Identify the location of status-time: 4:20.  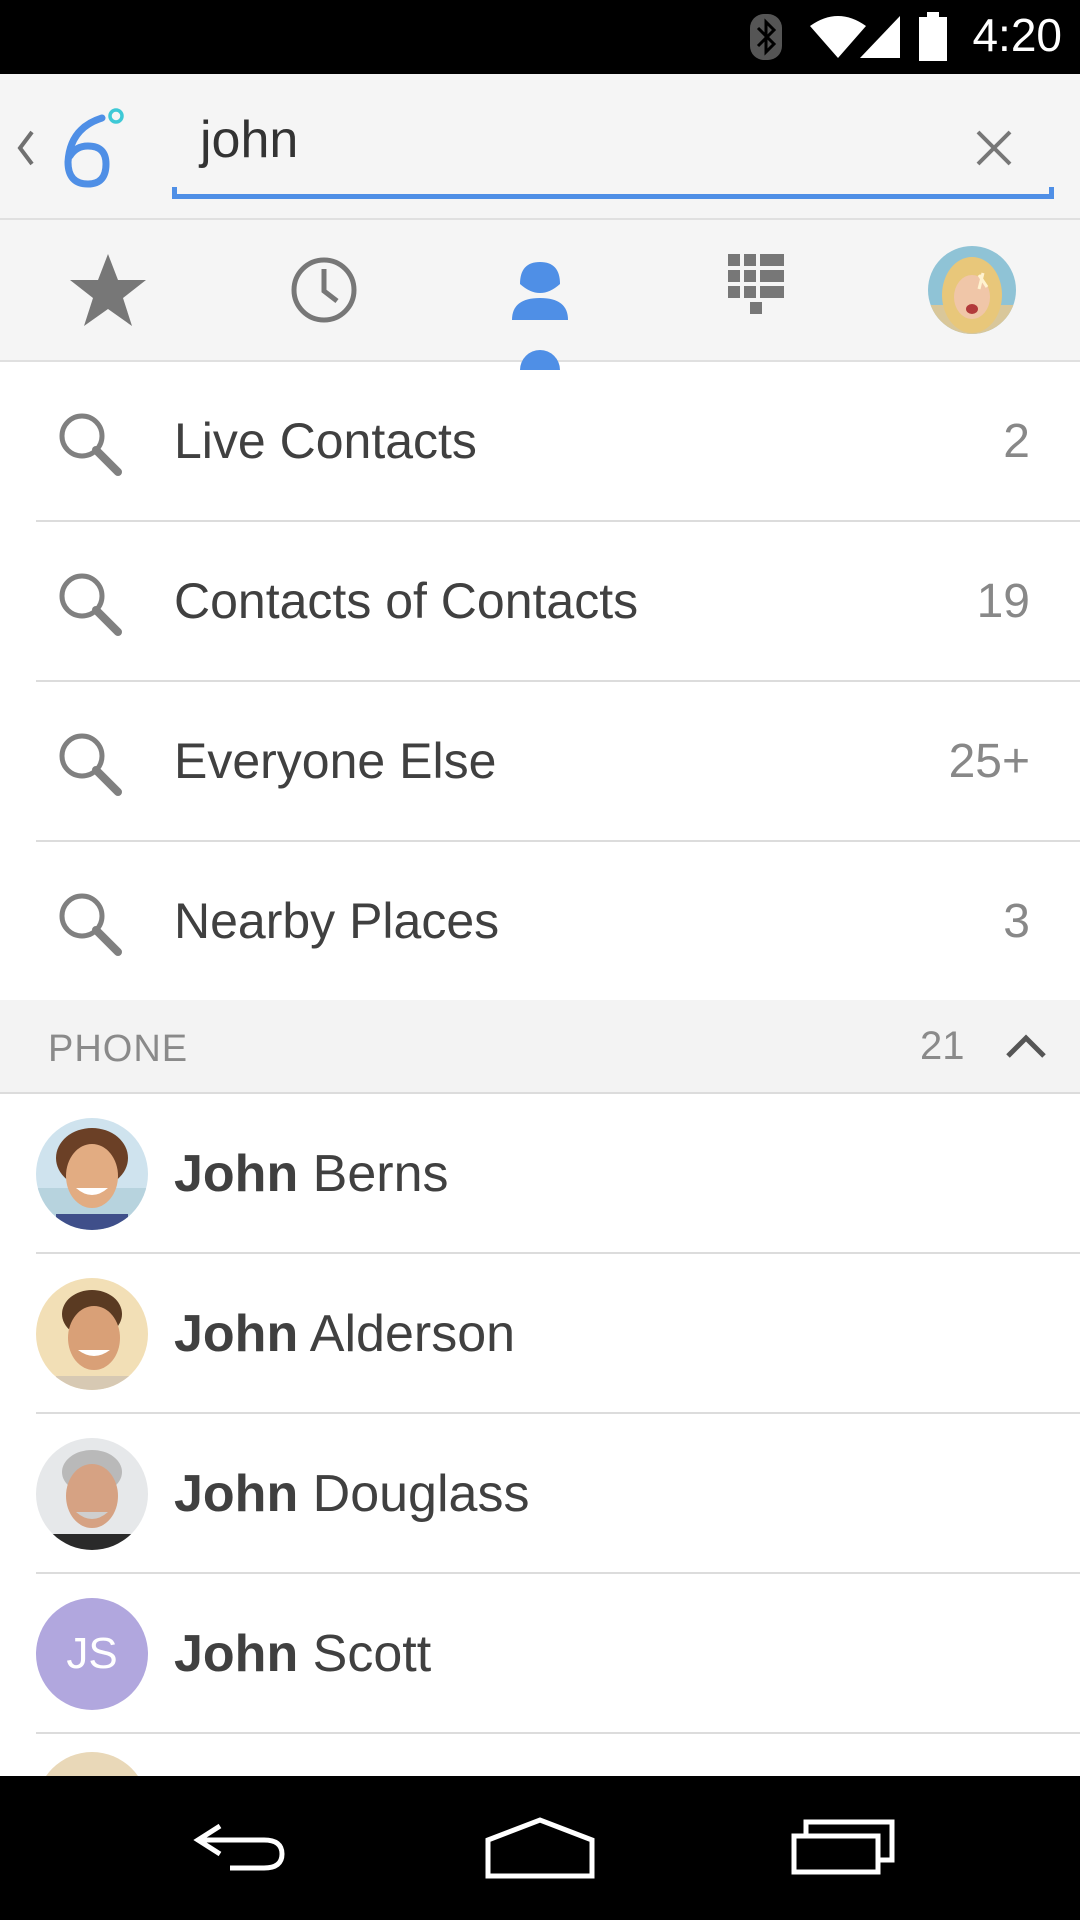
(1017, 35).